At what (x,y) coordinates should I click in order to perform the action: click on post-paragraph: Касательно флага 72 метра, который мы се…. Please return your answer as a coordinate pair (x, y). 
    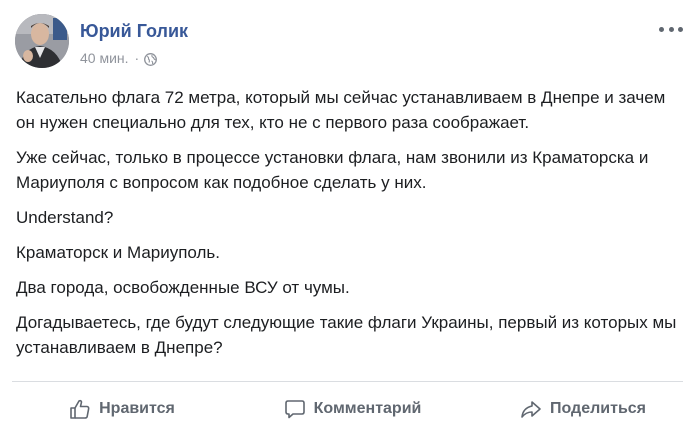
    Looking at the image, I should click on (341, 110).